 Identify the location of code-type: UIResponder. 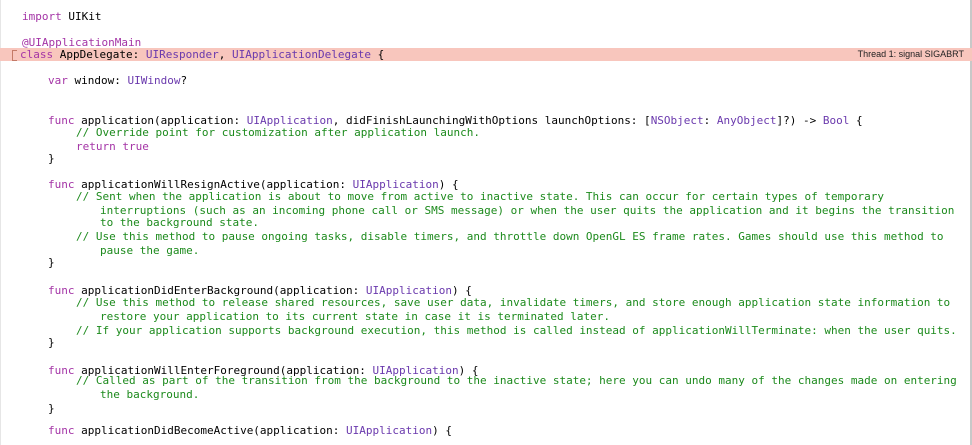
(182, 54).